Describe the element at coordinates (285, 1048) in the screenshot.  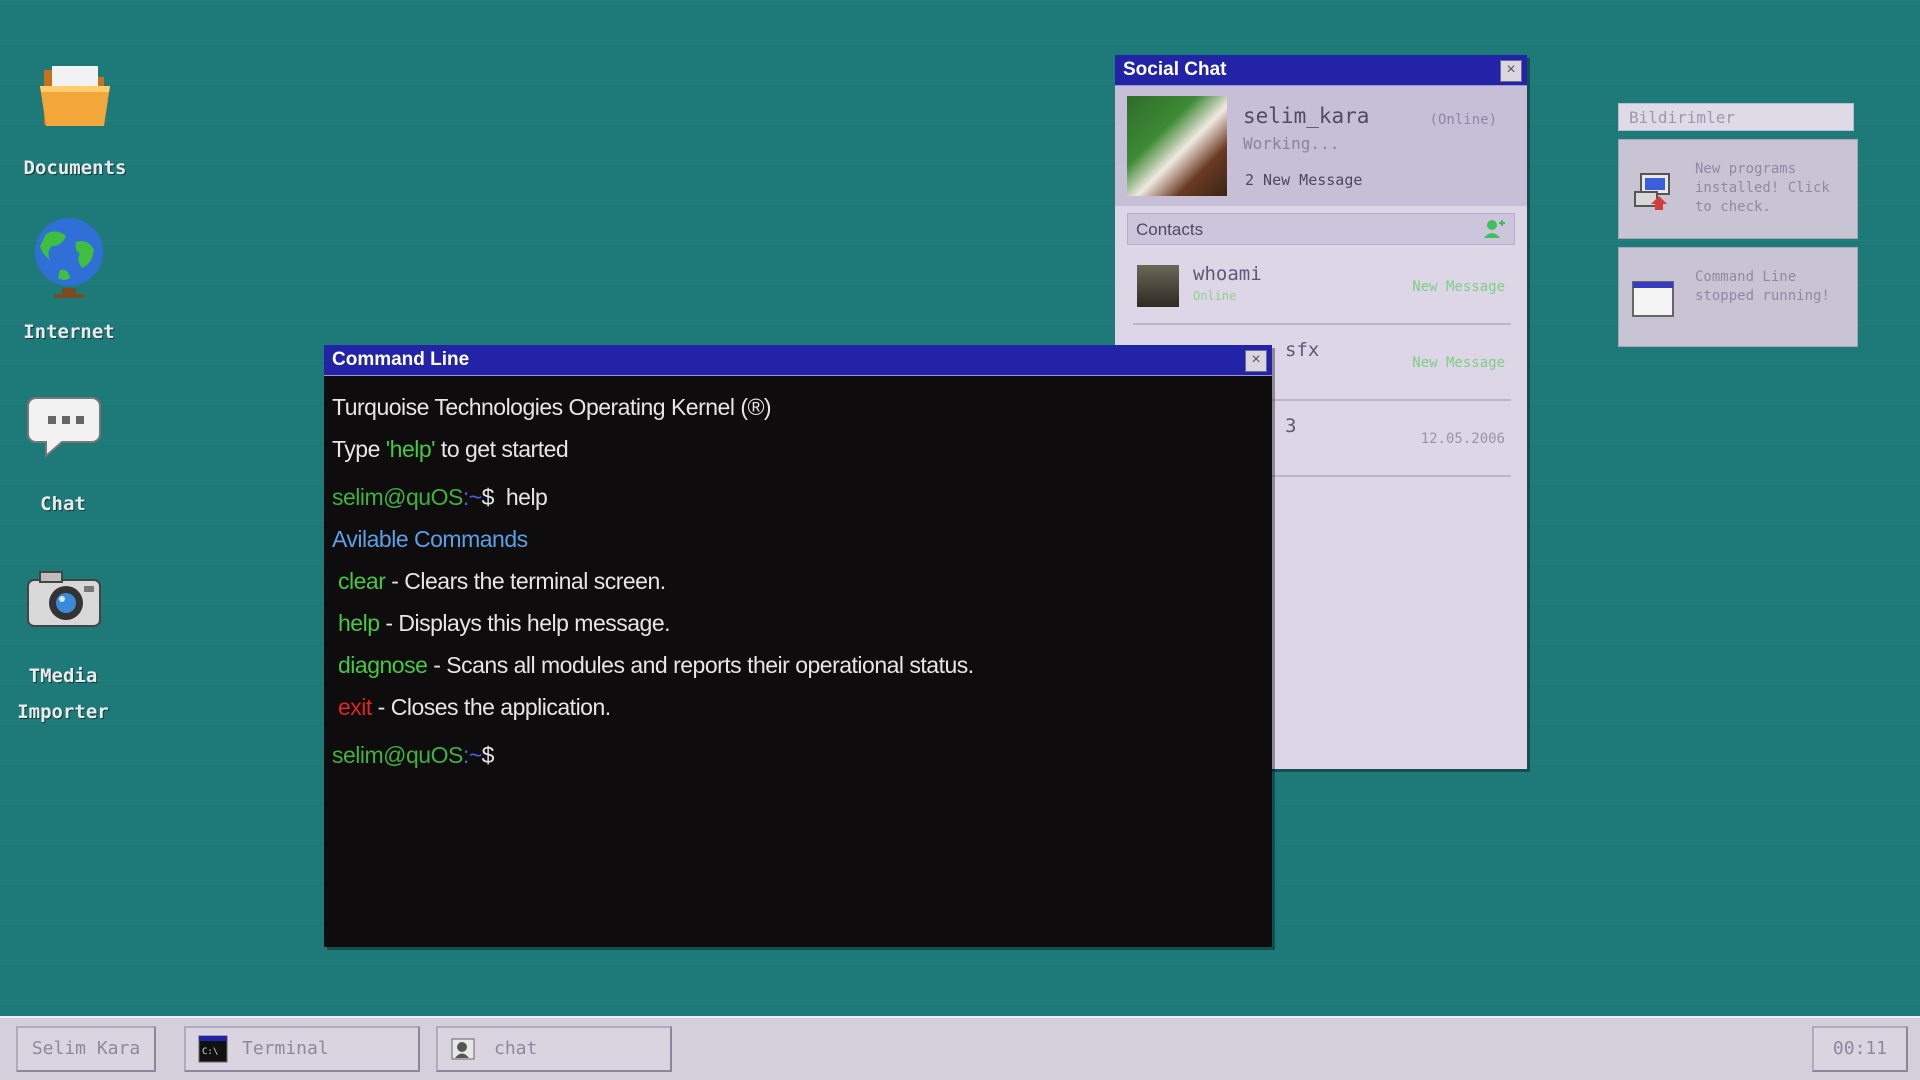
I see `taskbar-item-label: Terminal` at that location.